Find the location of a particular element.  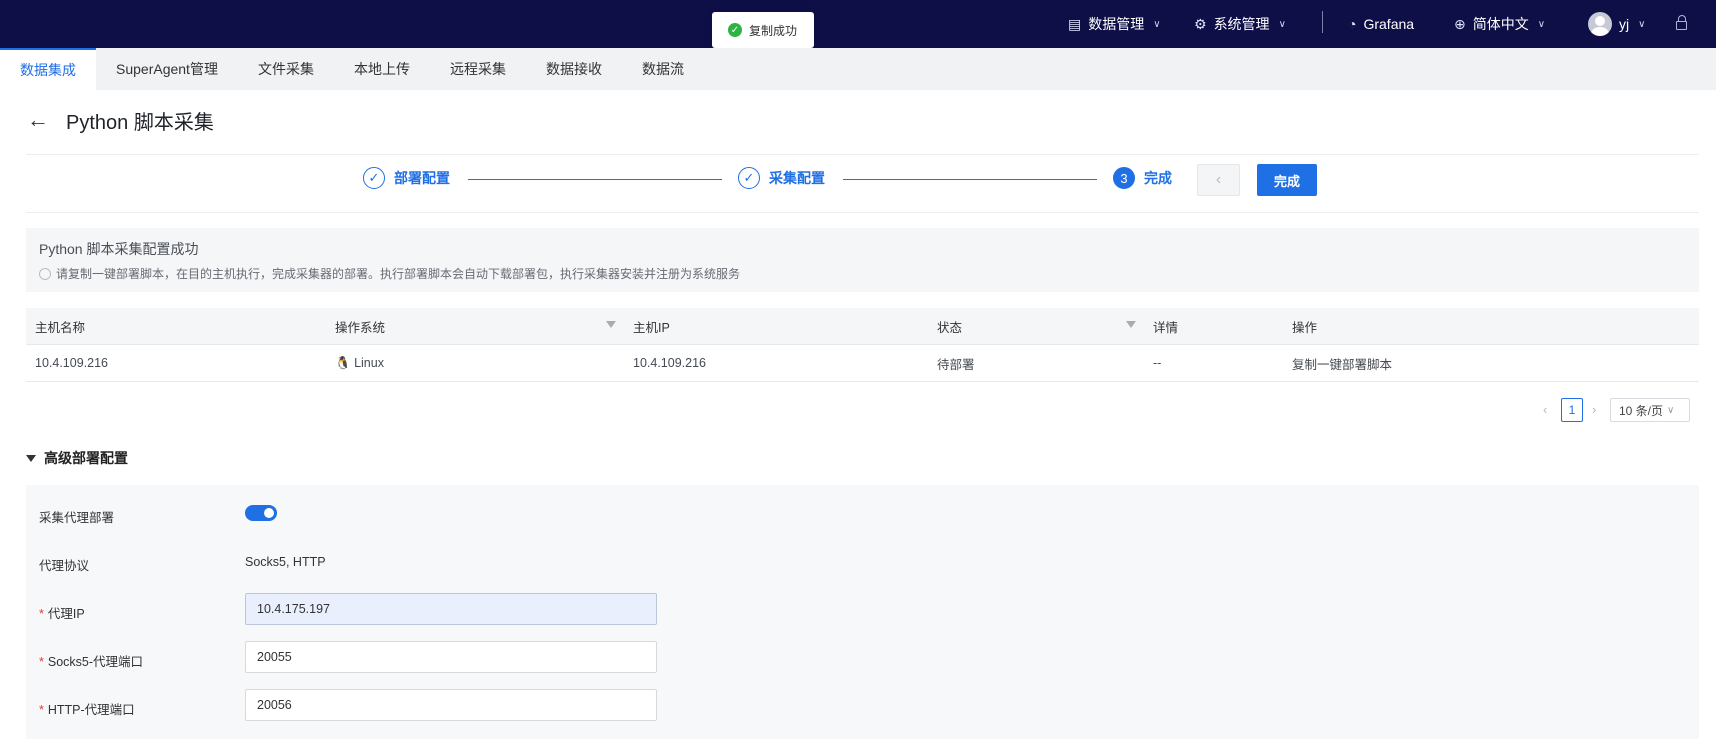

back-arrow-icon: ← is located at coordinates (38, 120).